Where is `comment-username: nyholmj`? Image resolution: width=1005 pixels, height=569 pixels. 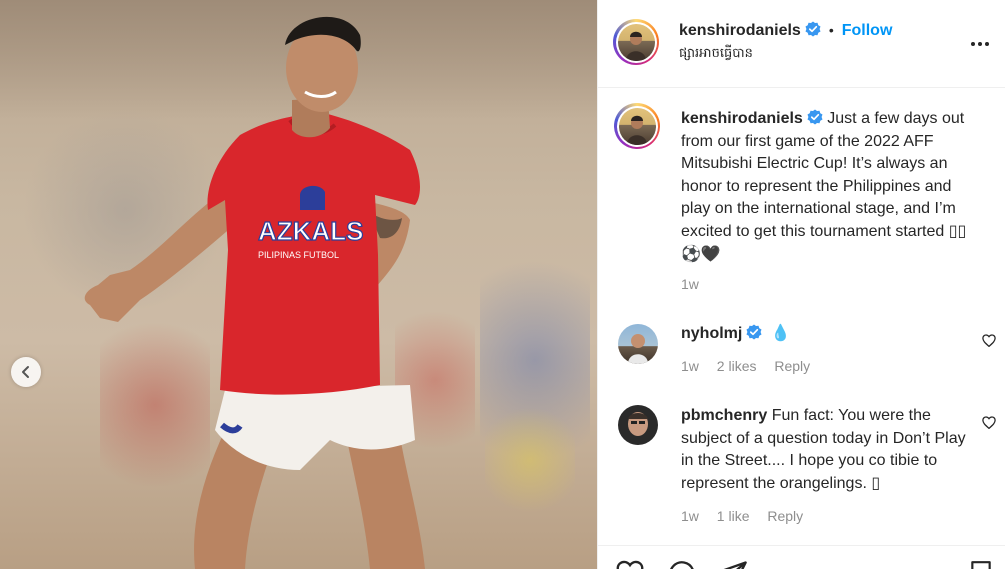 comment-username: nyholmj is located at coordinates (711, 333).